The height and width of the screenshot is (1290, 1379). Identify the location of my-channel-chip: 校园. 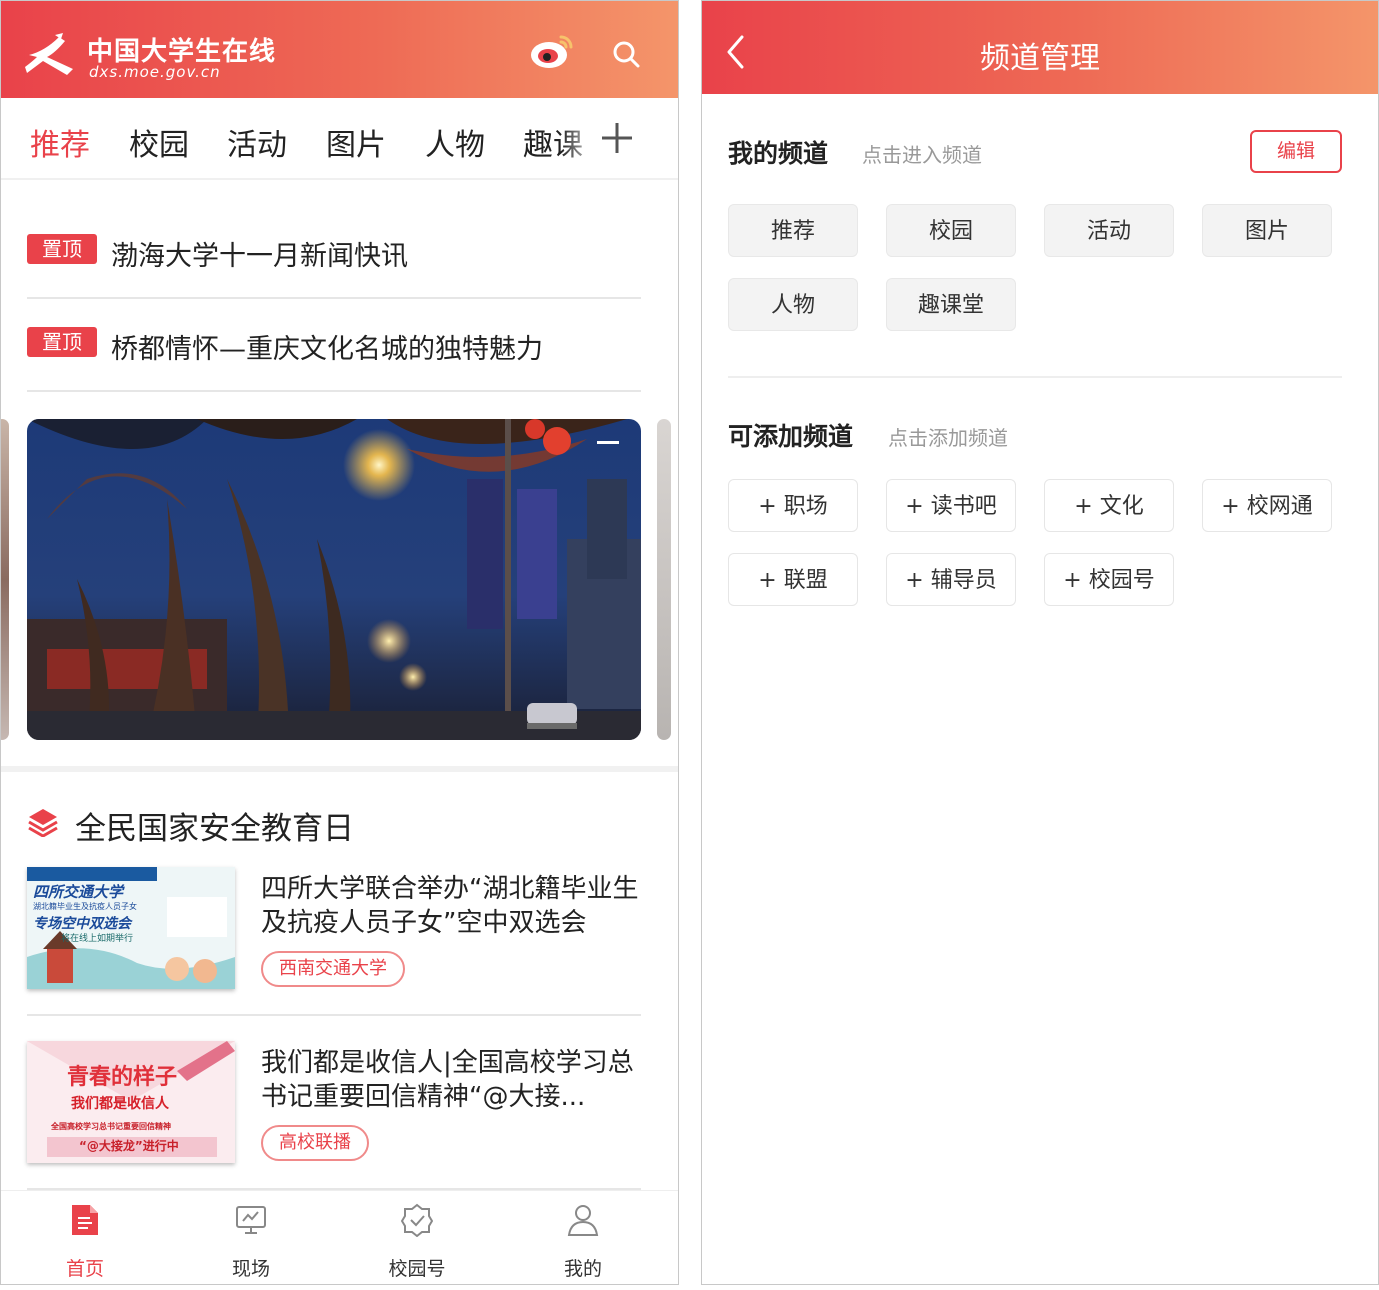
(951, 230).